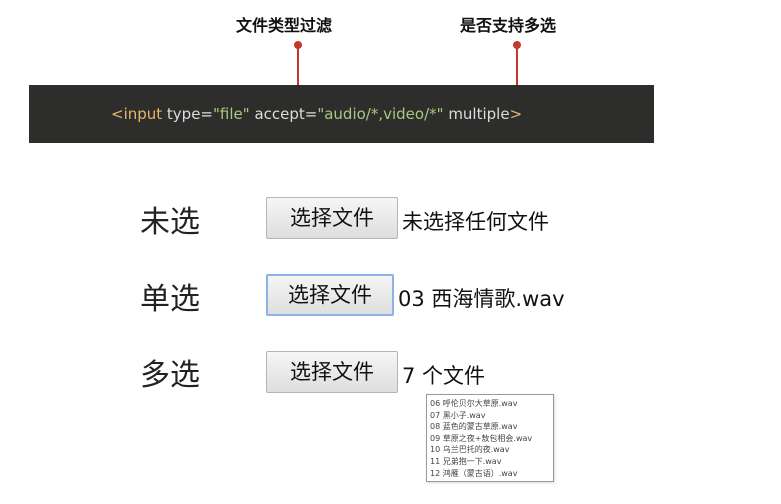 The width and height of the screenshot is (781, 504). What do you see at coordinates (330, 295) in the screenshot?
I see `choose-file-button-single: 选择文件` at bounding box center [330, 295].